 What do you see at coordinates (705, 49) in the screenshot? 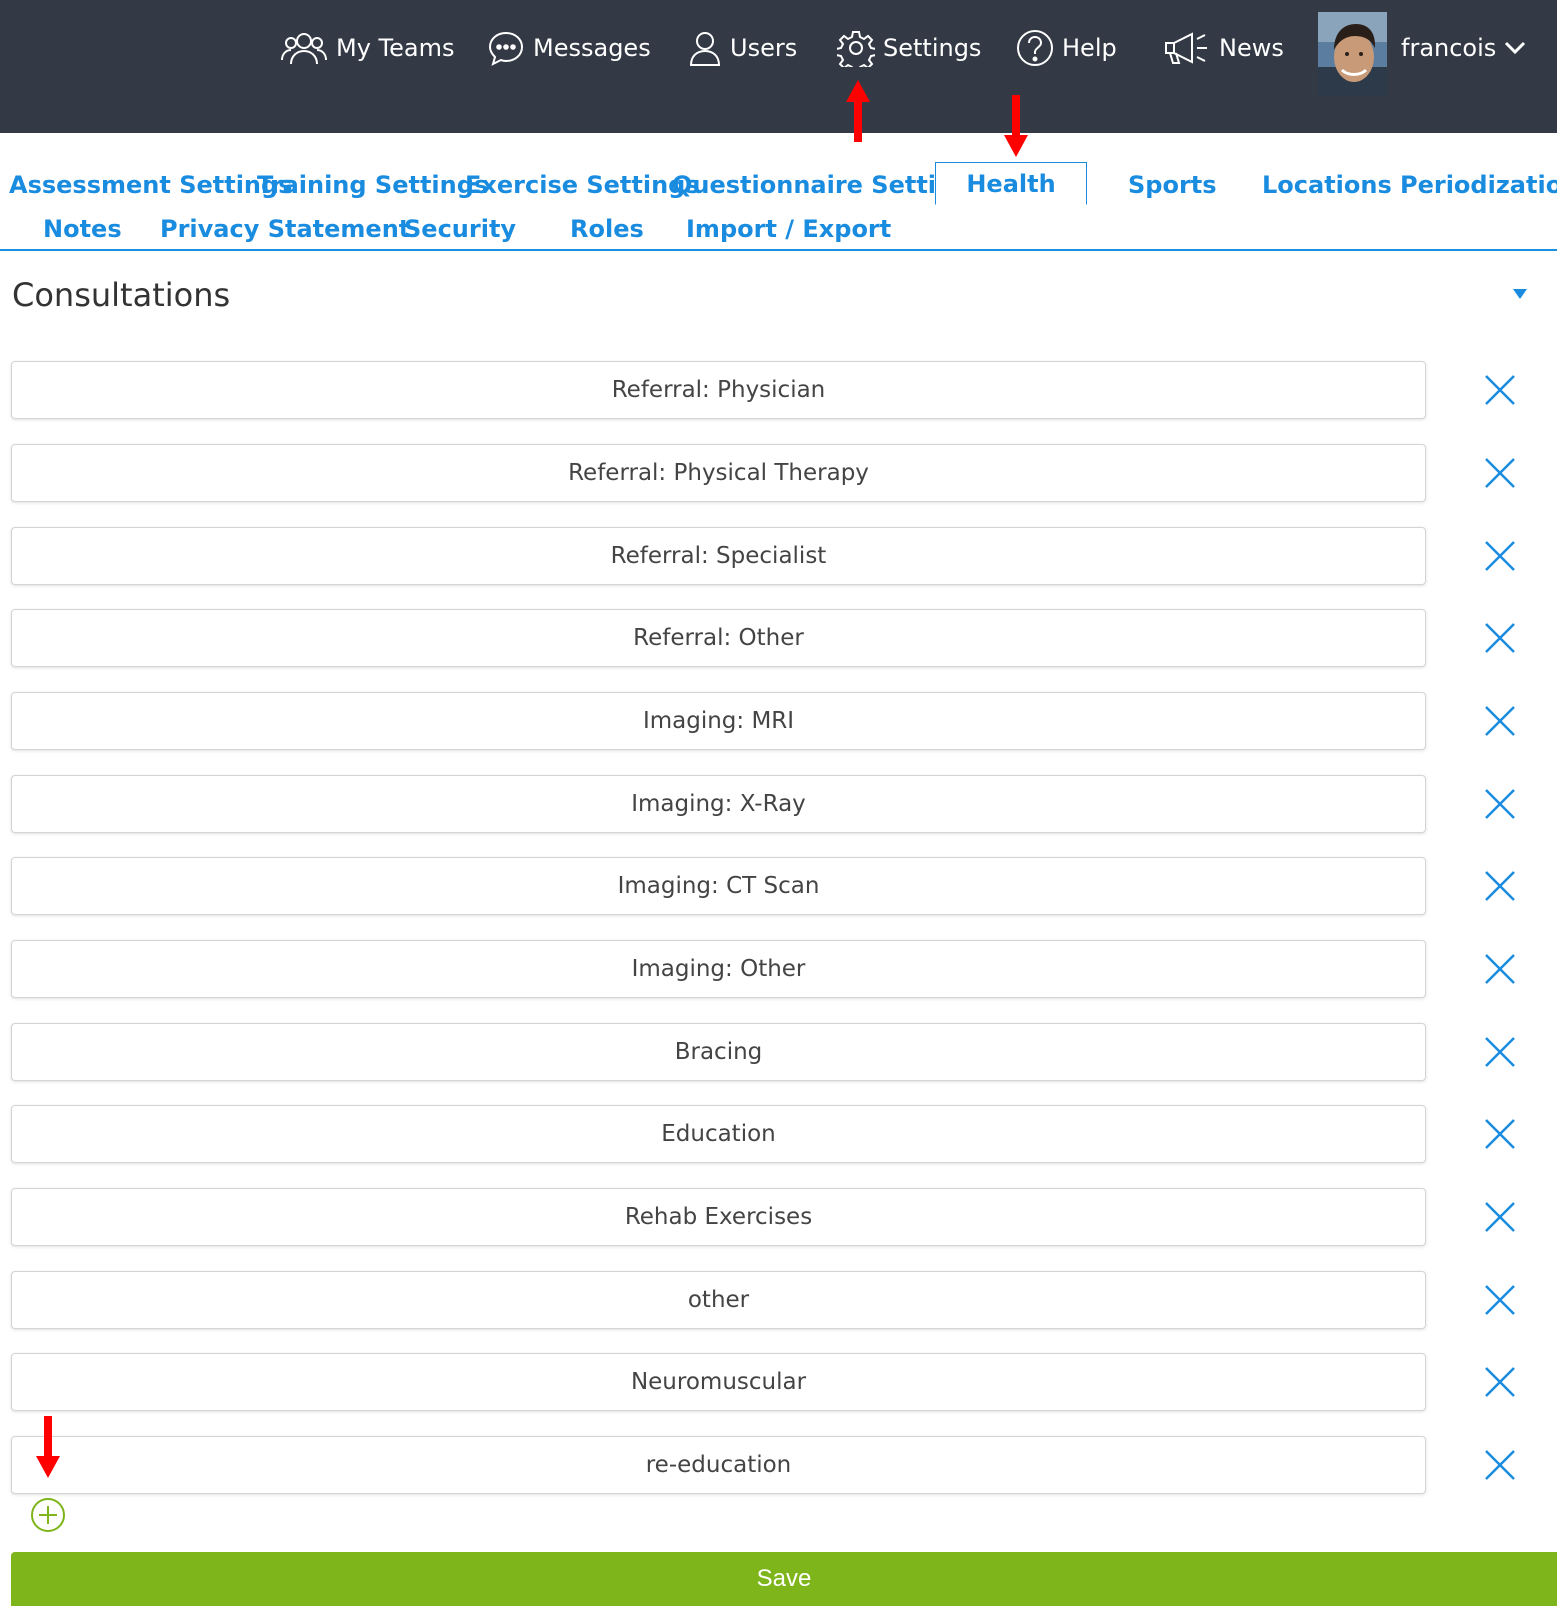
I see `user-icon` at bounding box center [705, 49].